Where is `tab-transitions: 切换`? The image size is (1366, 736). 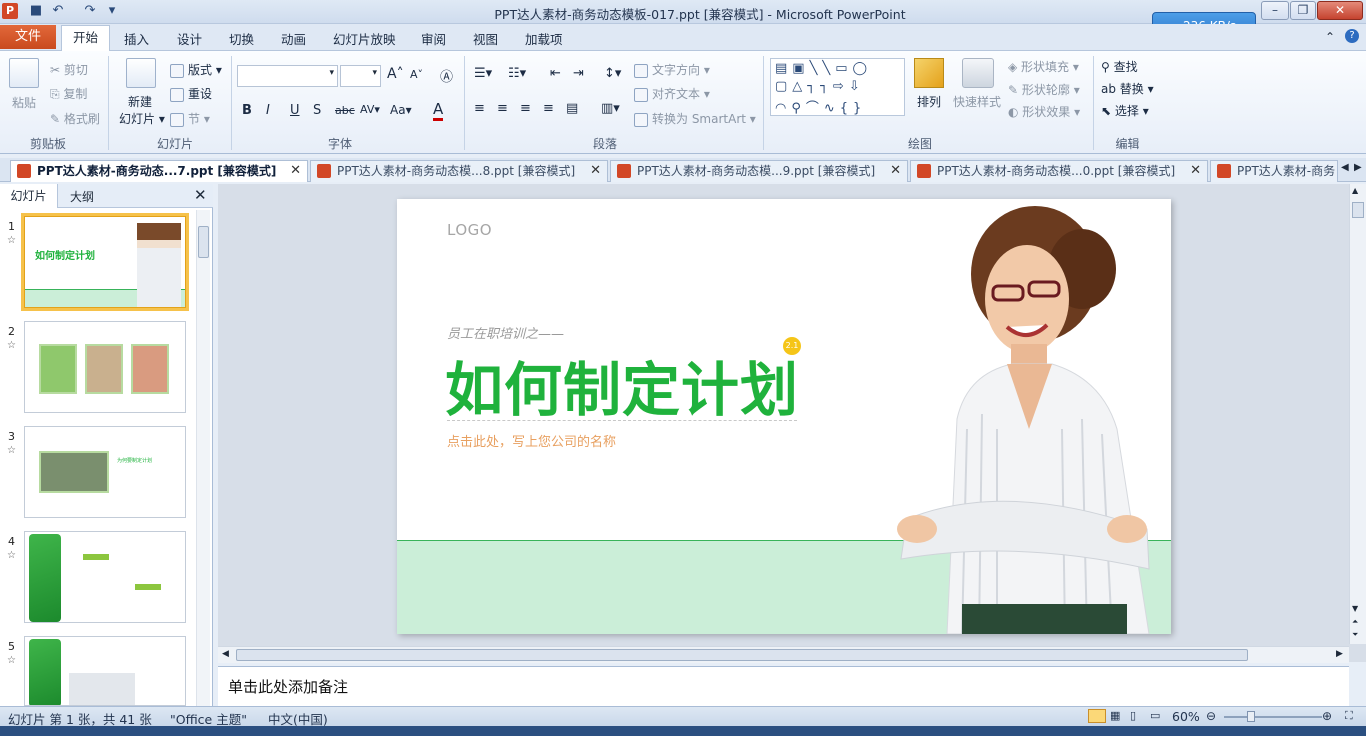
tab-transitions: 切换 is located at coordinates (241, 38).